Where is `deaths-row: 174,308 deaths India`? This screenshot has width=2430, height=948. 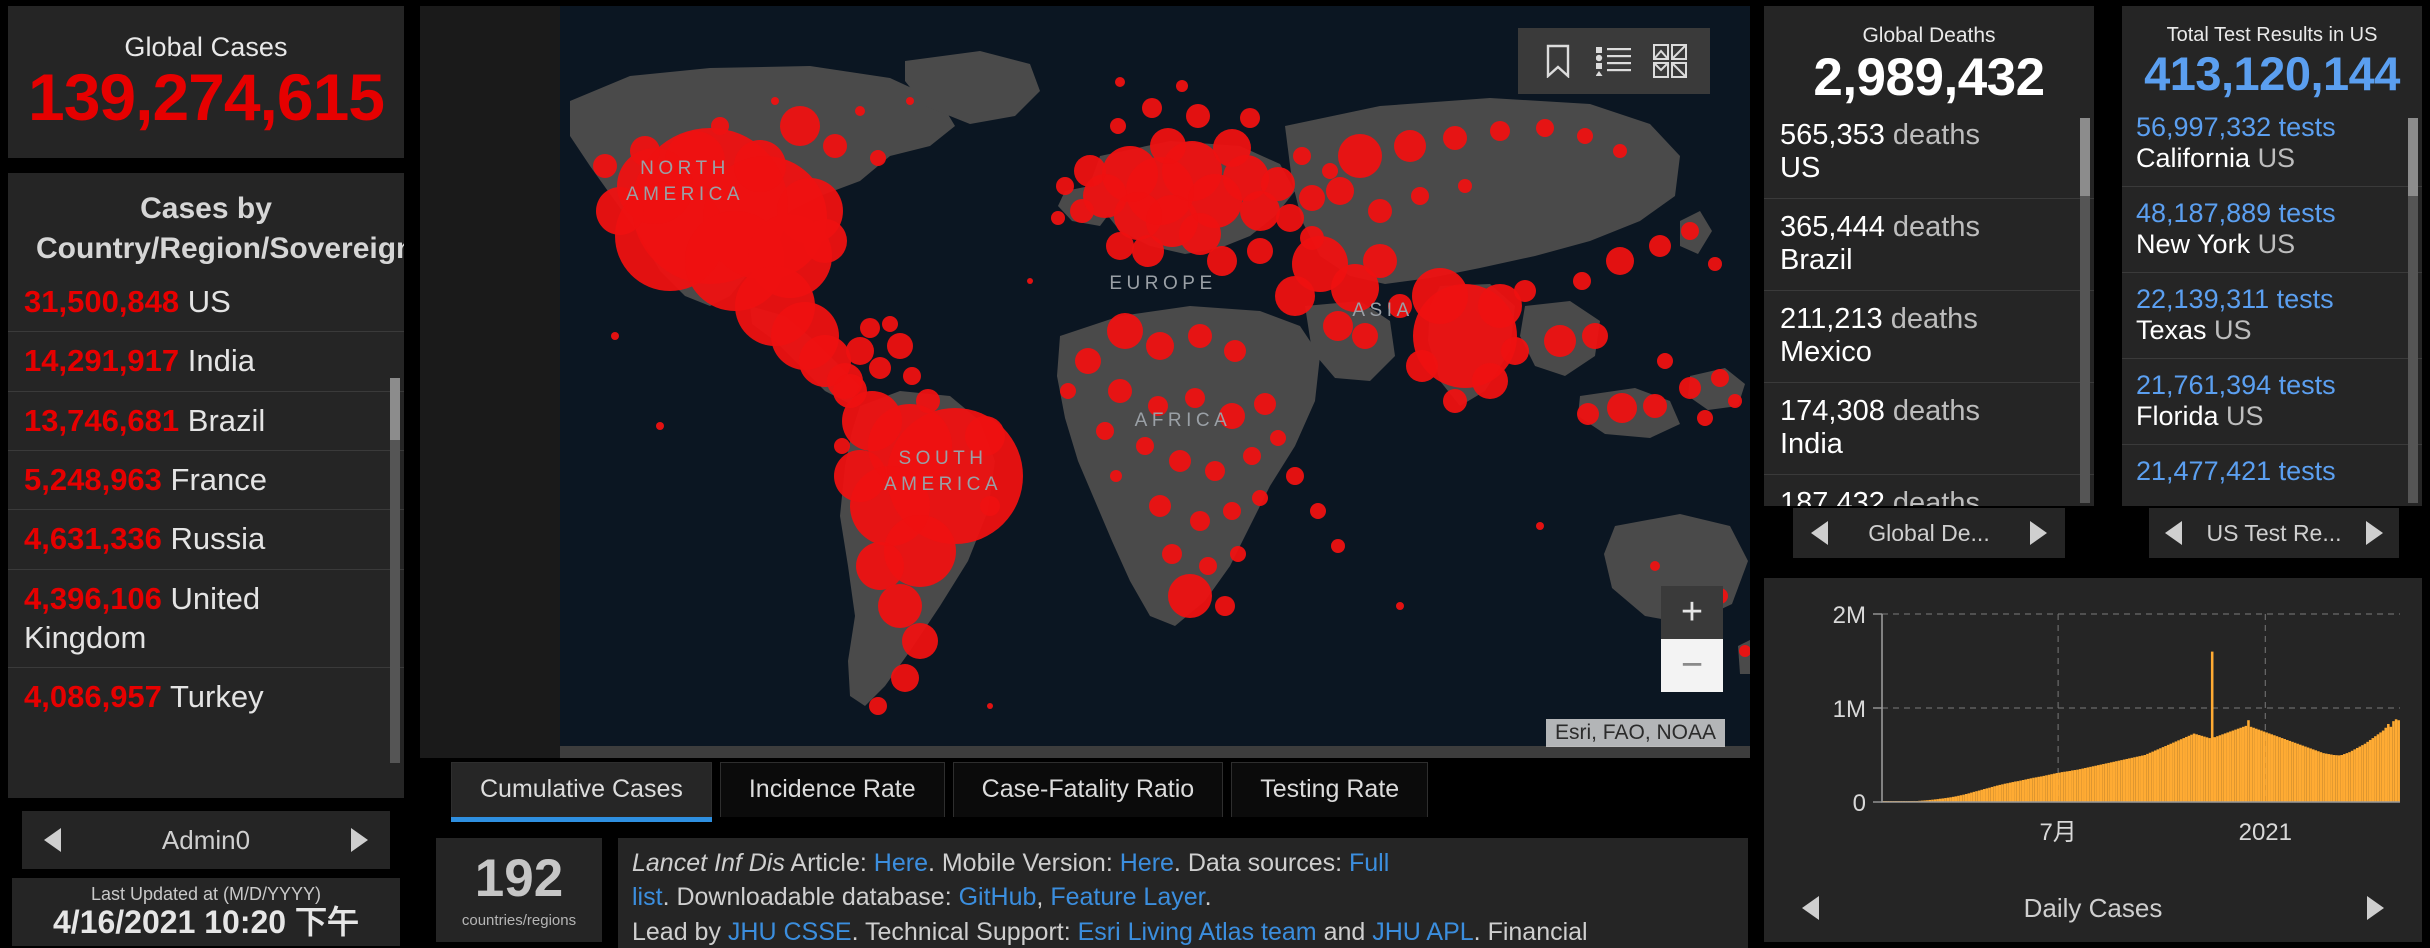
deaths-row: 174,308 deaths India is located at coordinates (1929, 428).